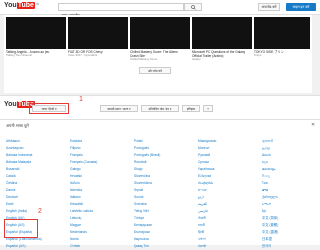 This screenshot has height=250, width=320. I want to click on country-button: सामग्री स्थान: भारत ▾, so click(119, 108).